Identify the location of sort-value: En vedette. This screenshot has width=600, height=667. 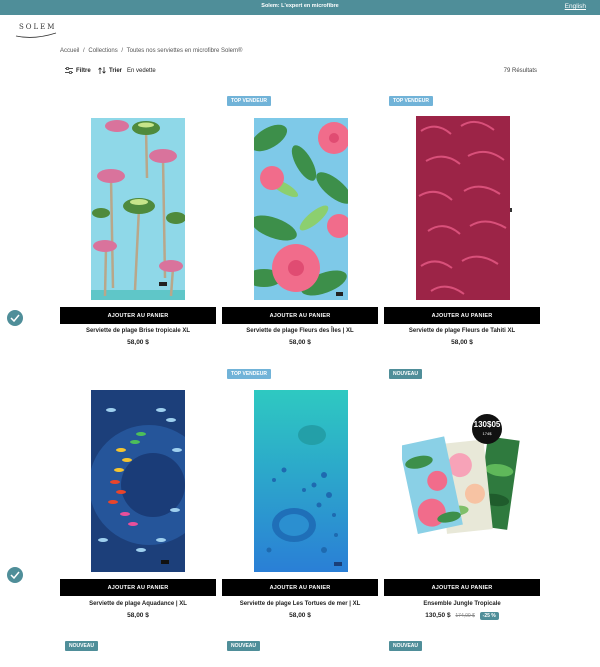
(141, 70).